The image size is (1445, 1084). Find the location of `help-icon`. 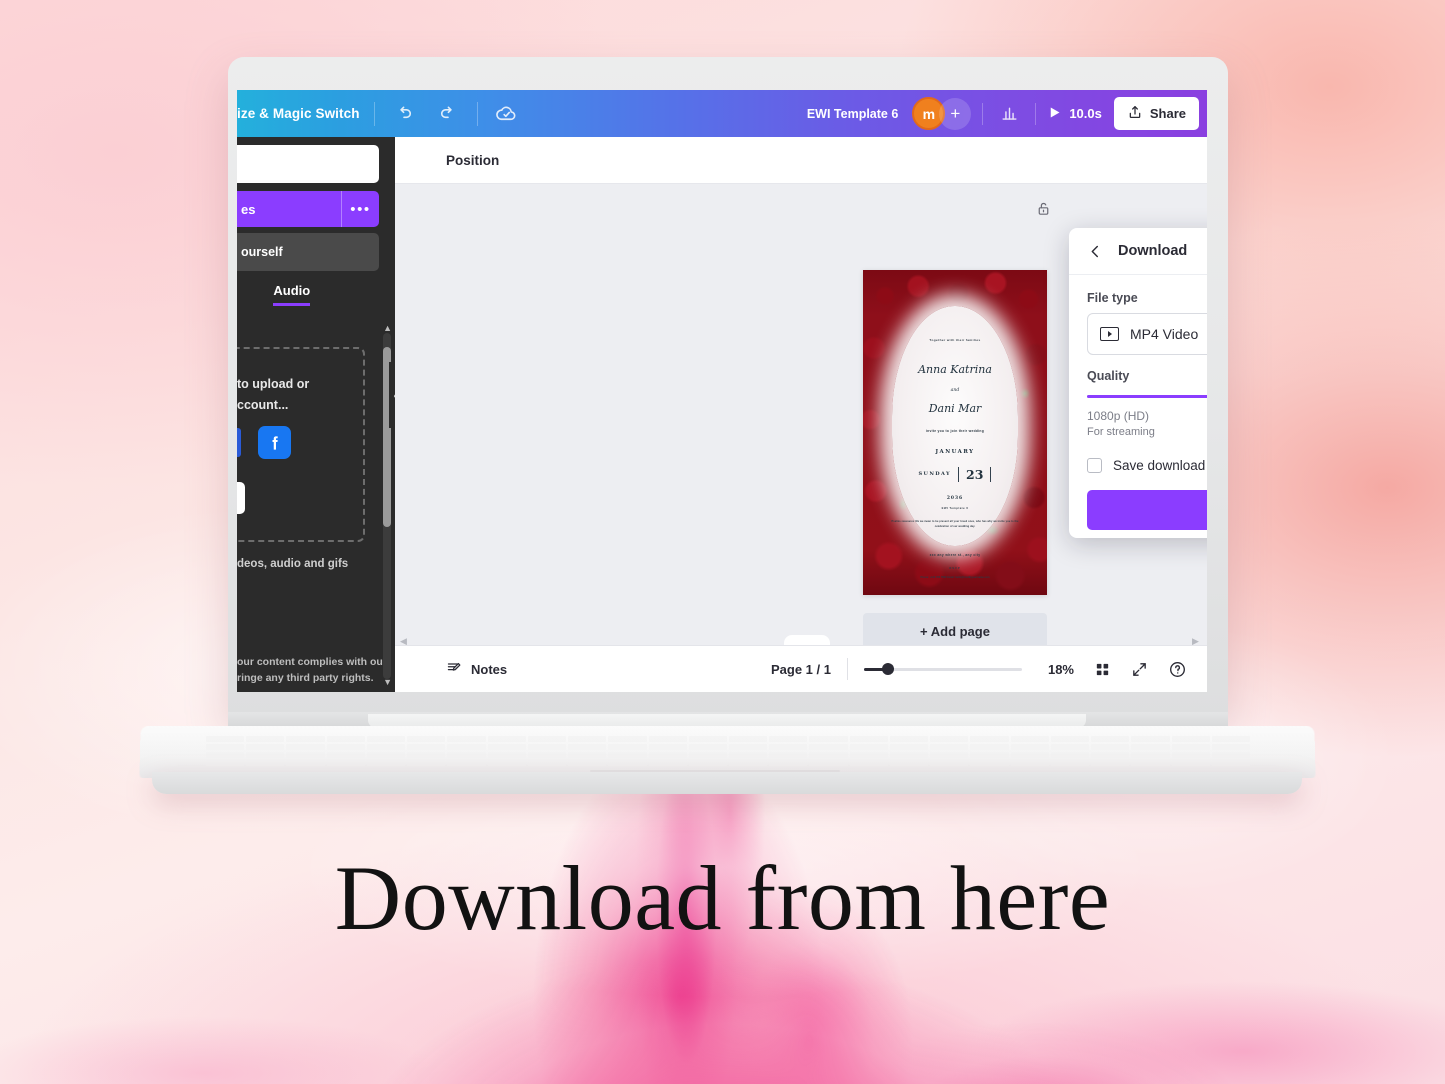

help-icon is located at coordinates (1177, 669).